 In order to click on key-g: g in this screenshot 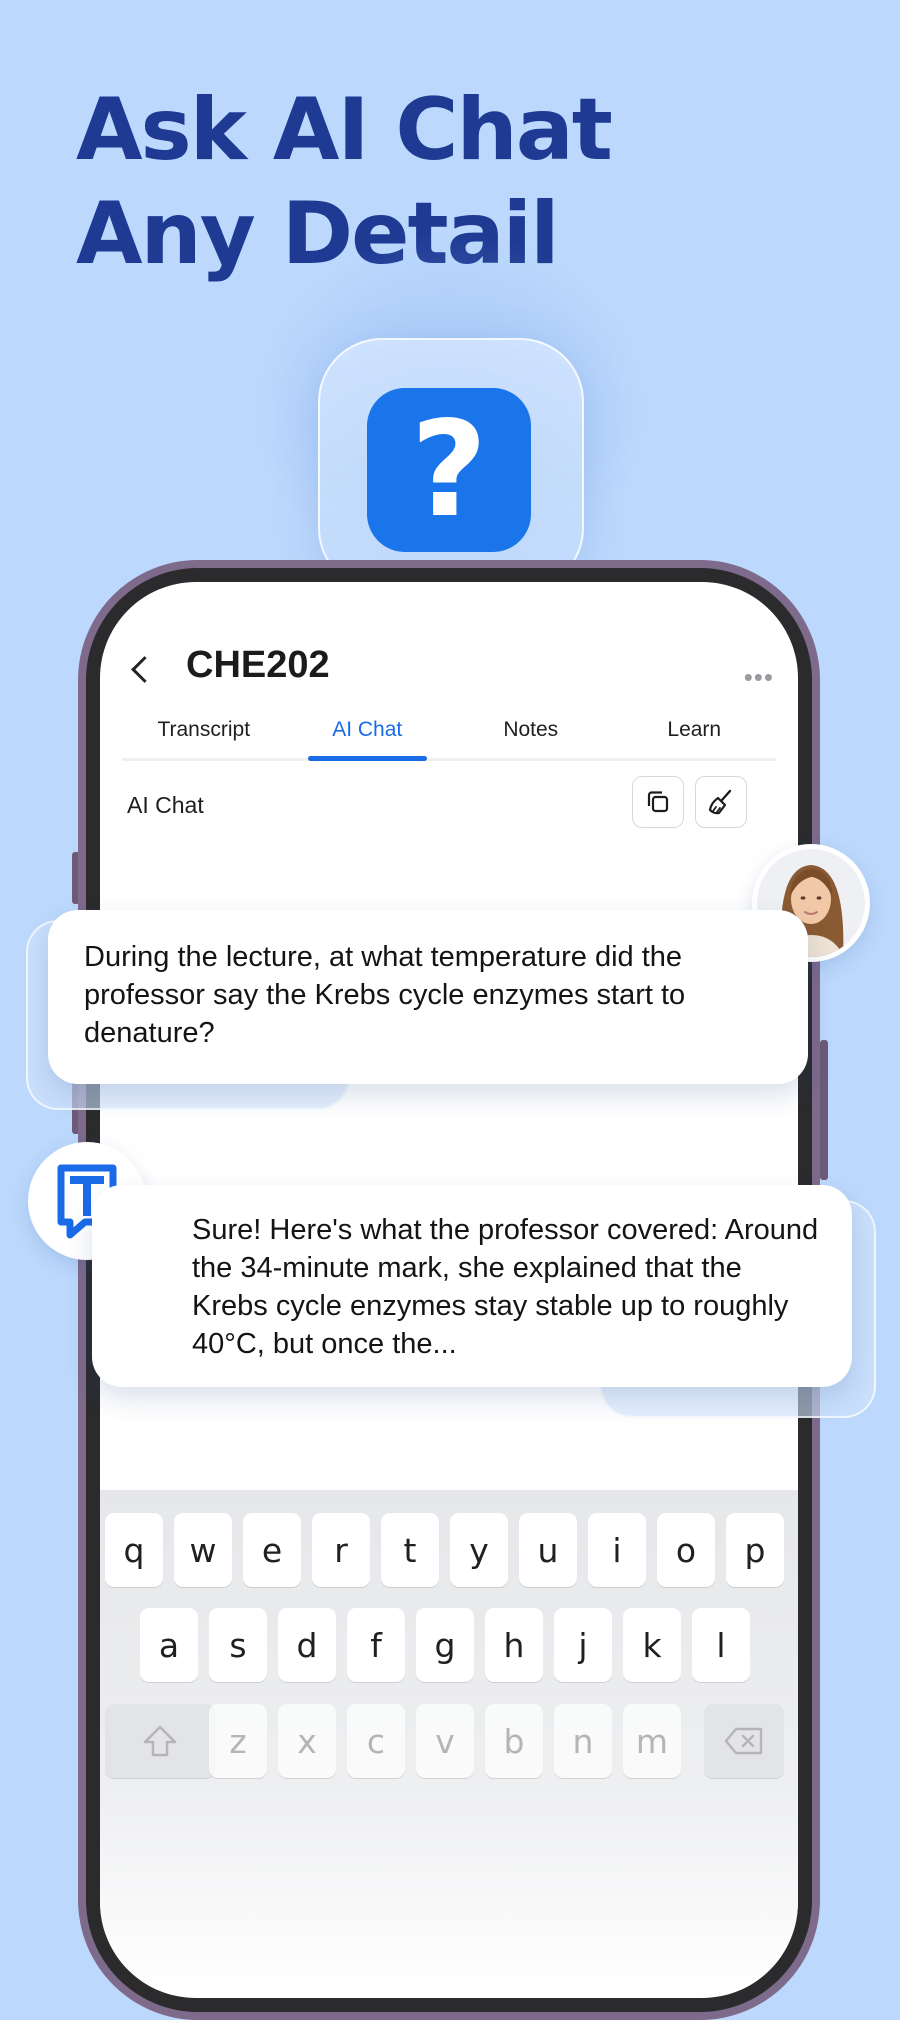, I will do `click(445, 1645)`.